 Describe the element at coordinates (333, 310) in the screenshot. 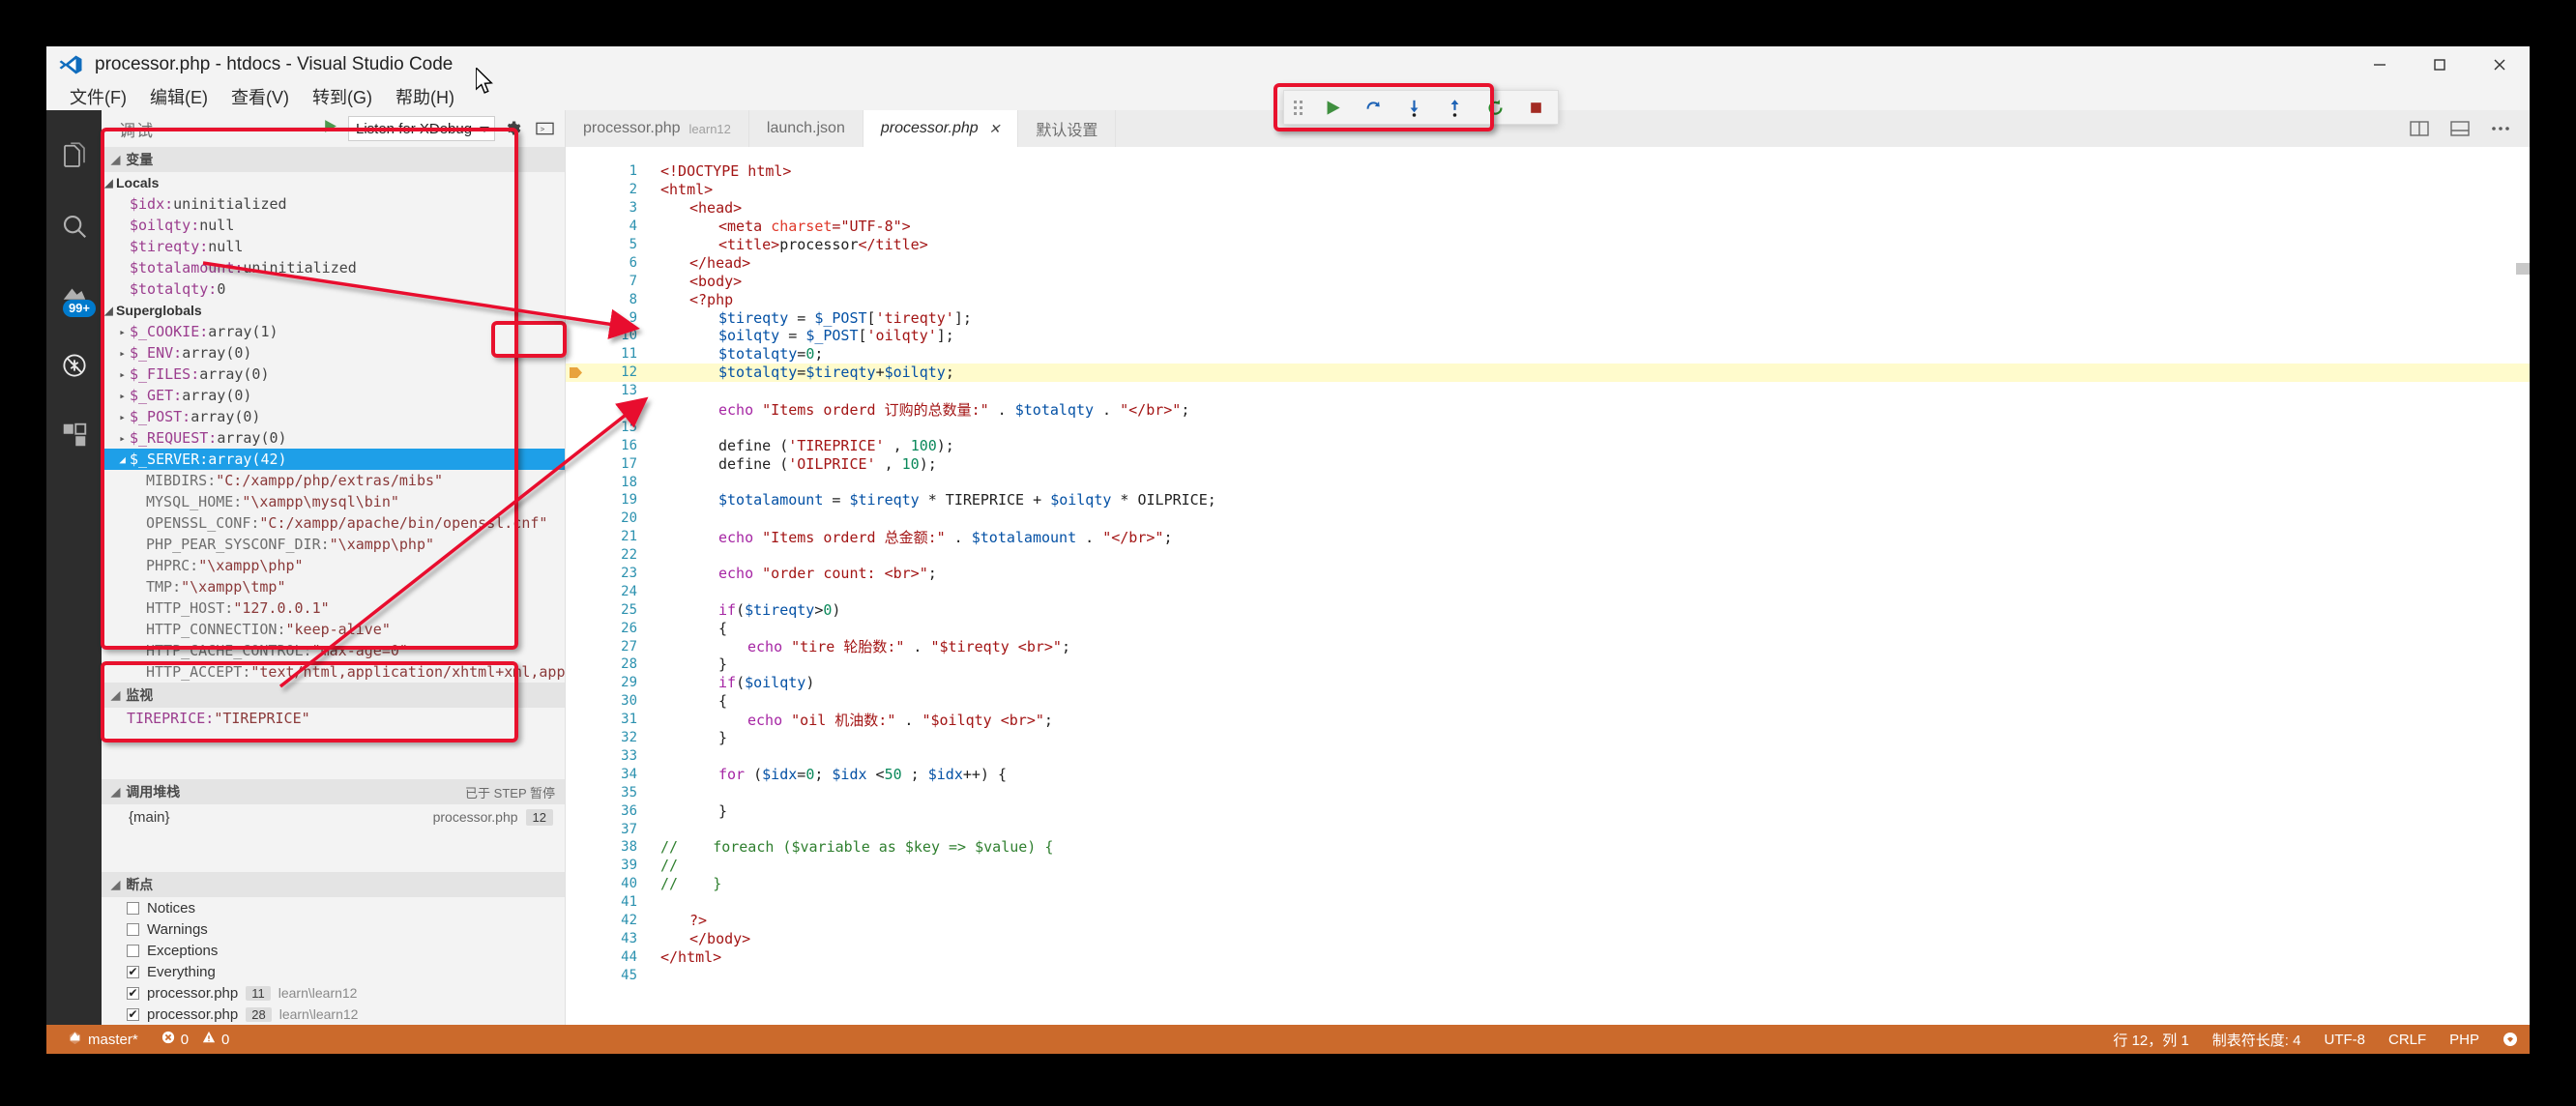

I see `variable-scope-superglobals: ◢ Superglobals` at that location.